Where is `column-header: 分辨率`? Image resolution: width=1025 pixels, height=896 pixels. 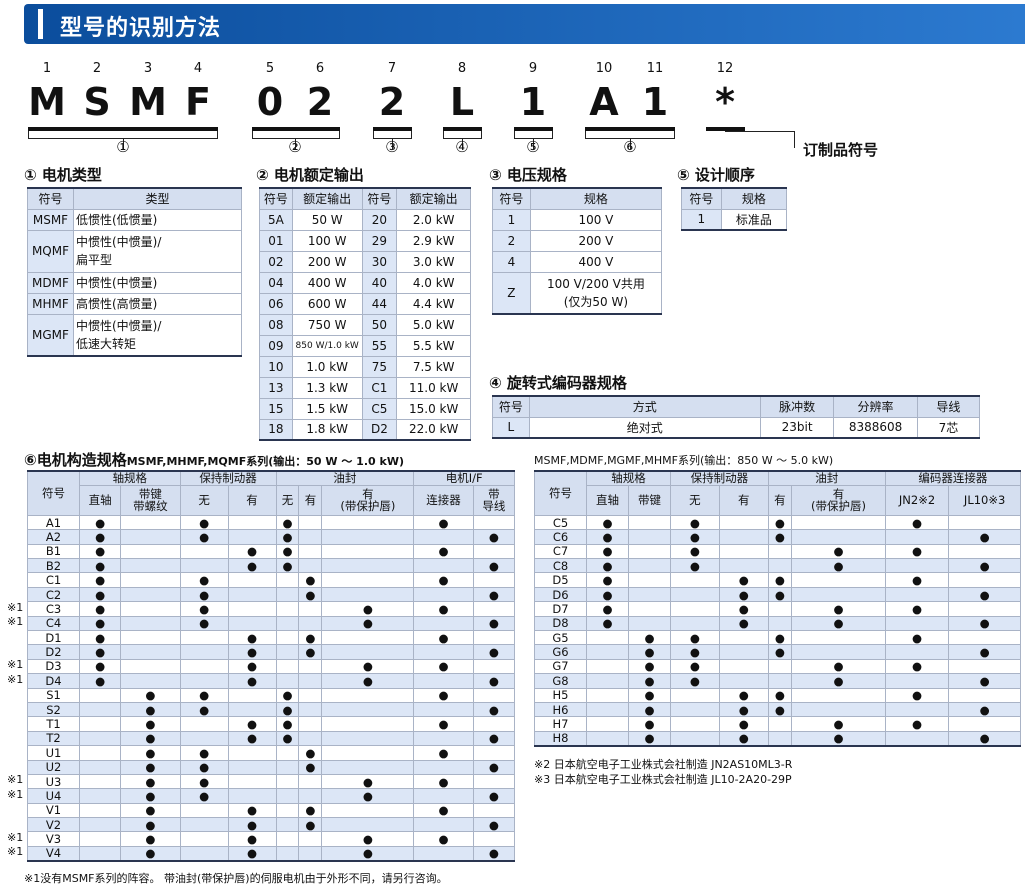 column-header: 分辨率 is located at coordinates (875, 406).